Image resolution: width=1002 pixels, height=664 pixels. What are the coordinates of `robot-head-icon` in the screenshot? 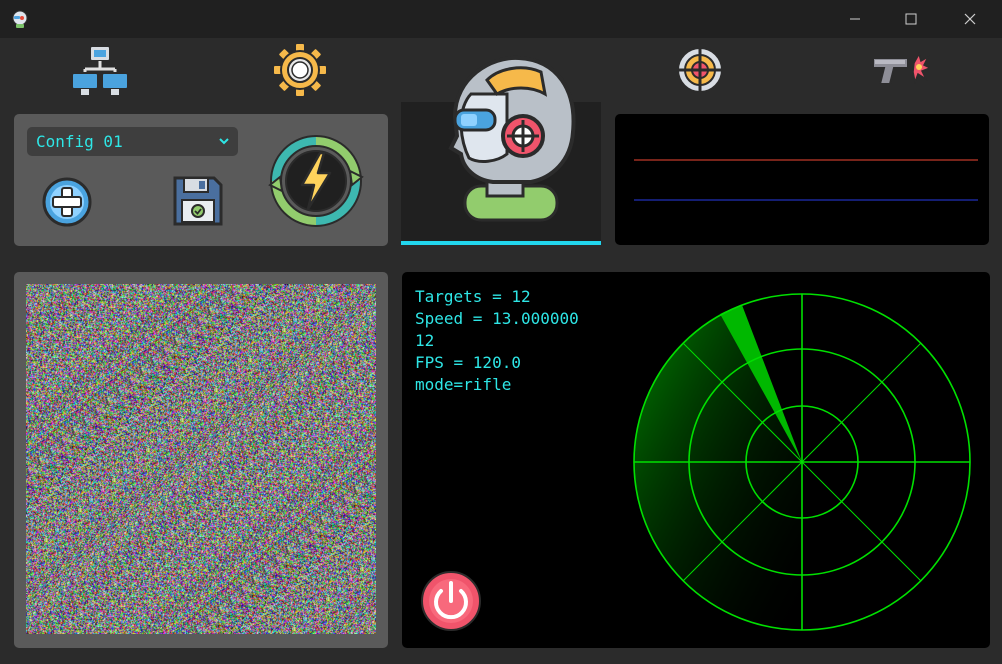 It's located at (512, 138).